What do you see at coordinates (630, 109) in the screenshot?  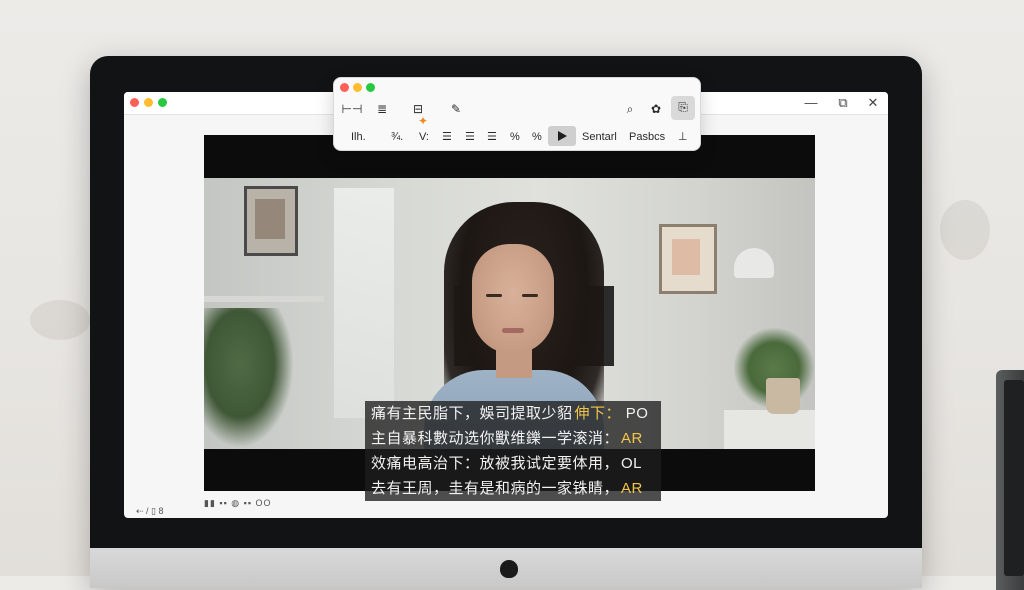 I see `chat-icon: ⌕` at bounding box center [630, 109].